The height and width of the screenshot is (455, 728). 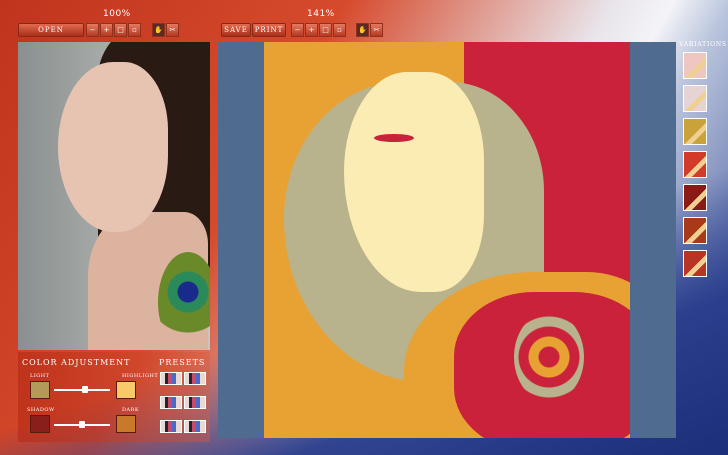 What do you see at coordinates (140, 376) in the screenshot?
I see `highlight-label: HIGHLIGHT` at bounding box center [140, 376].